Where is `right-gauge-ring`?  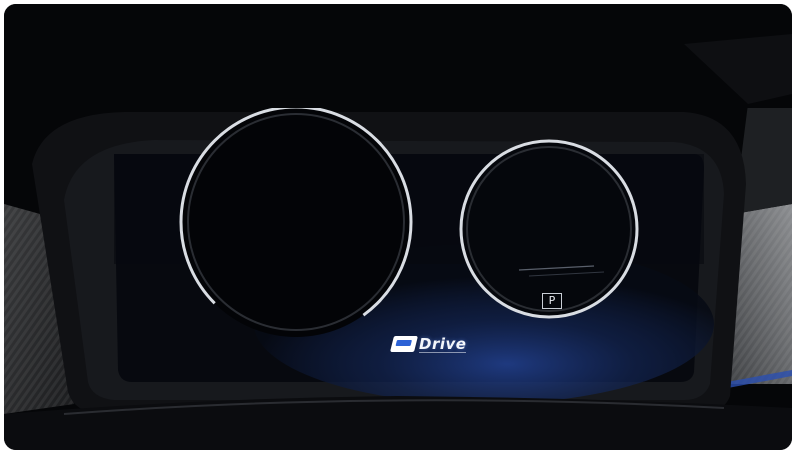
right-gauge-ring is located at coordinates (549, 229).